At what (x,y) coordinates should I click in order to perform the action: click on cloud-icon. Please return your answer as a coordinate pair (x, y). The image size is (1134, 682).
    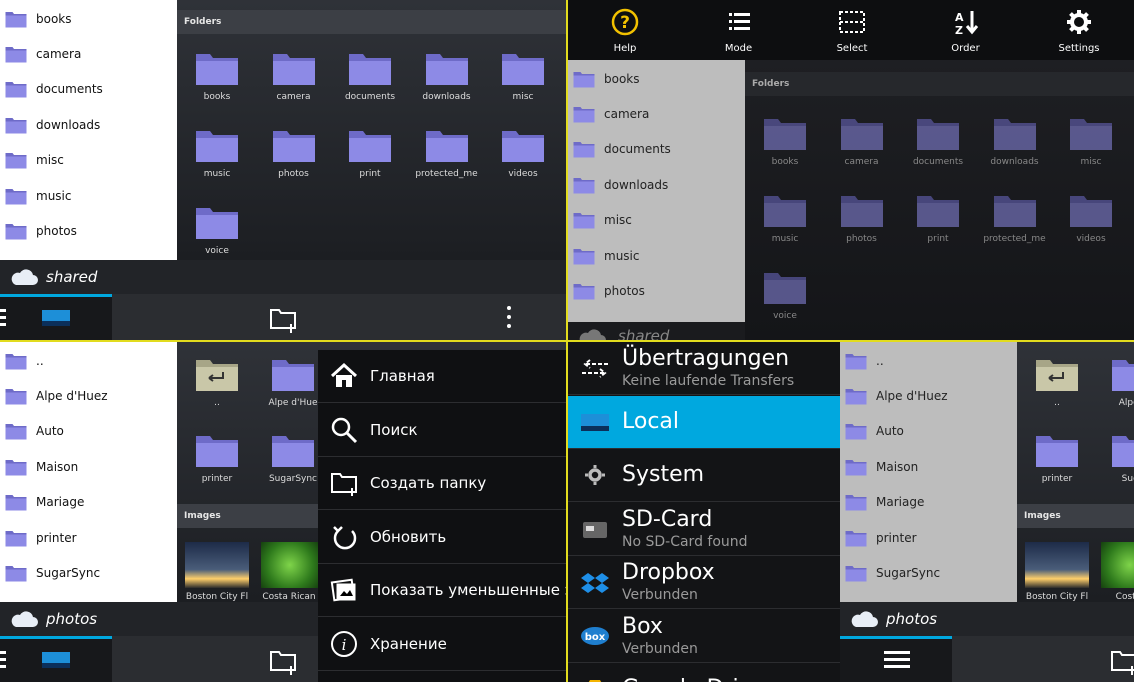
    Looking at the image, I should click on (24, 277).